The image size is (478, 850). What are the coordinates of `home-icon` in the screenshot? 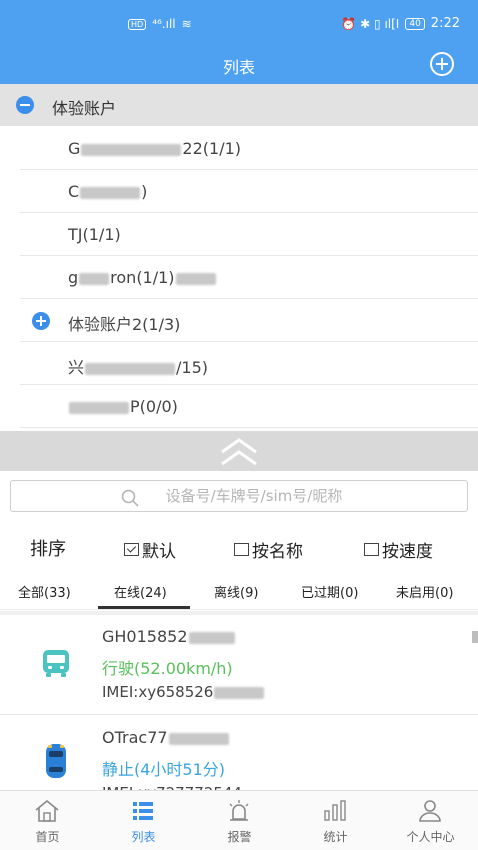 It's located at (47, 810).